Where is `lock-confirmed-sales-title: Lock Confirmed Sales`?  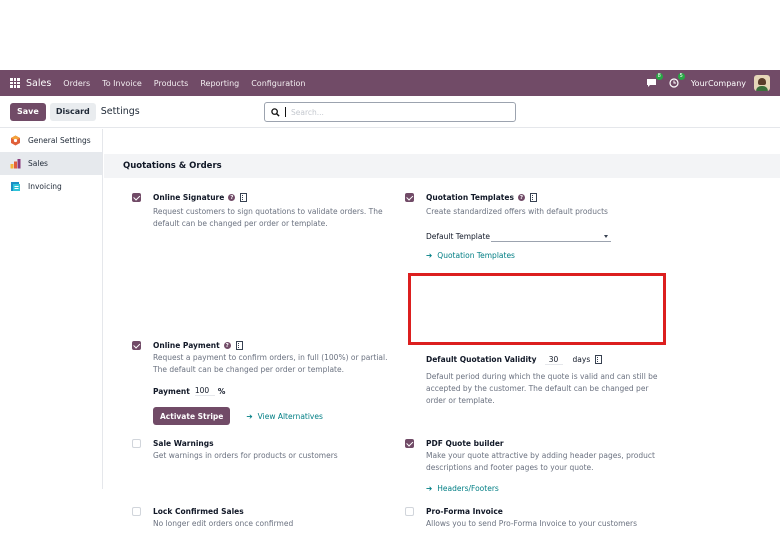 lock-confirmed-sales-title: Lock Confirmed Sales is located at coordinates (198, 511).